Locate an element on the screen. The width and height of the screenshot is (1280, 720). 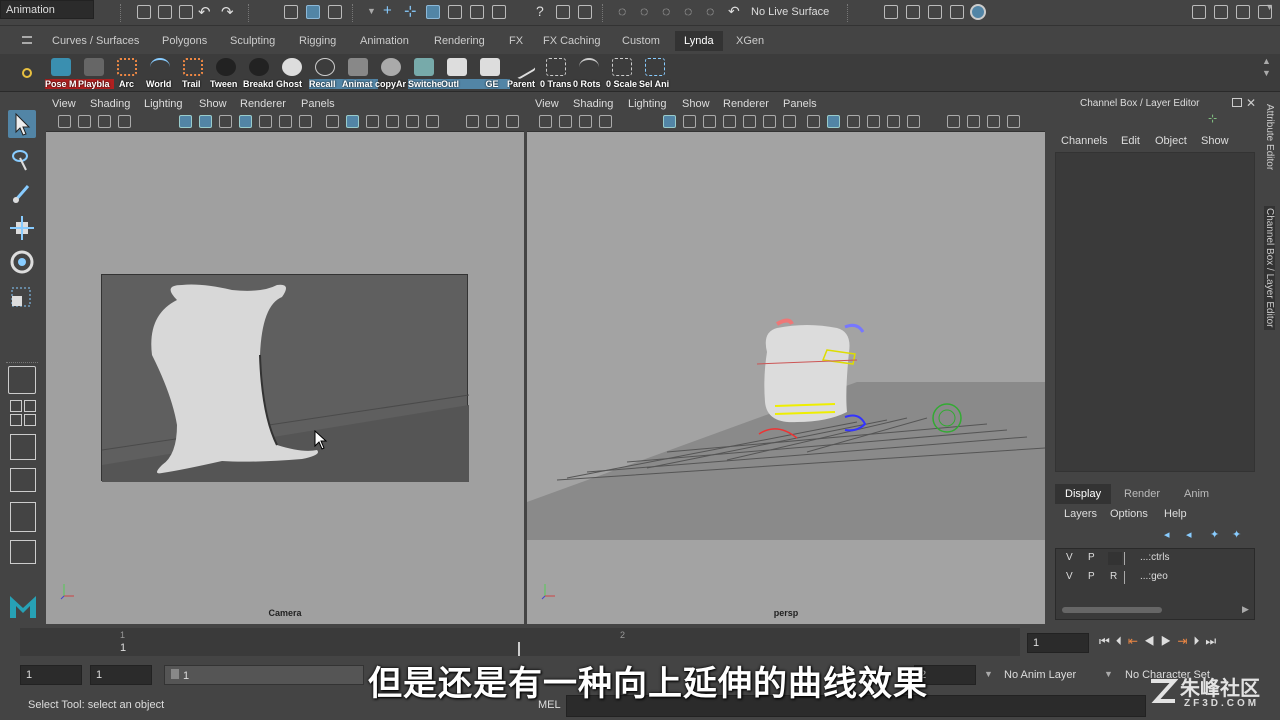
help-icon: ? is located at coordinates (540, 11).